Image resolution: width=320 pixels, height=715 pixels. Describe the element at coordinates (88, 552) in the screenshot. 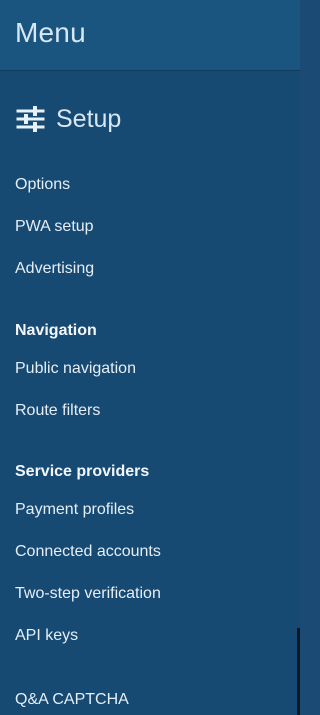

I see `menu-item-connected-accounts: Connected accounts` at that location.